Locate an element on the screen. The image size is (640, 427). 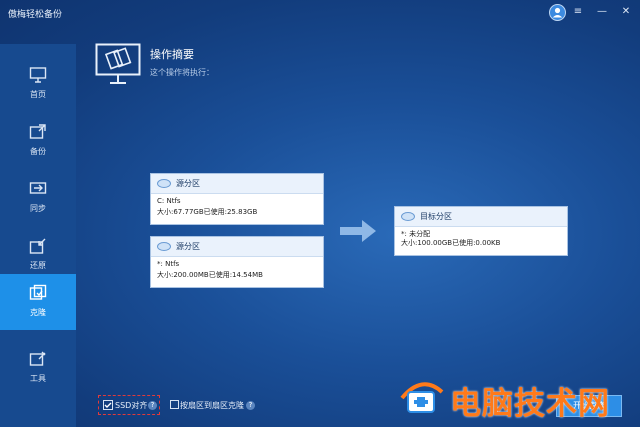
watermark-logo-icon is located at coordinates (422, 397).